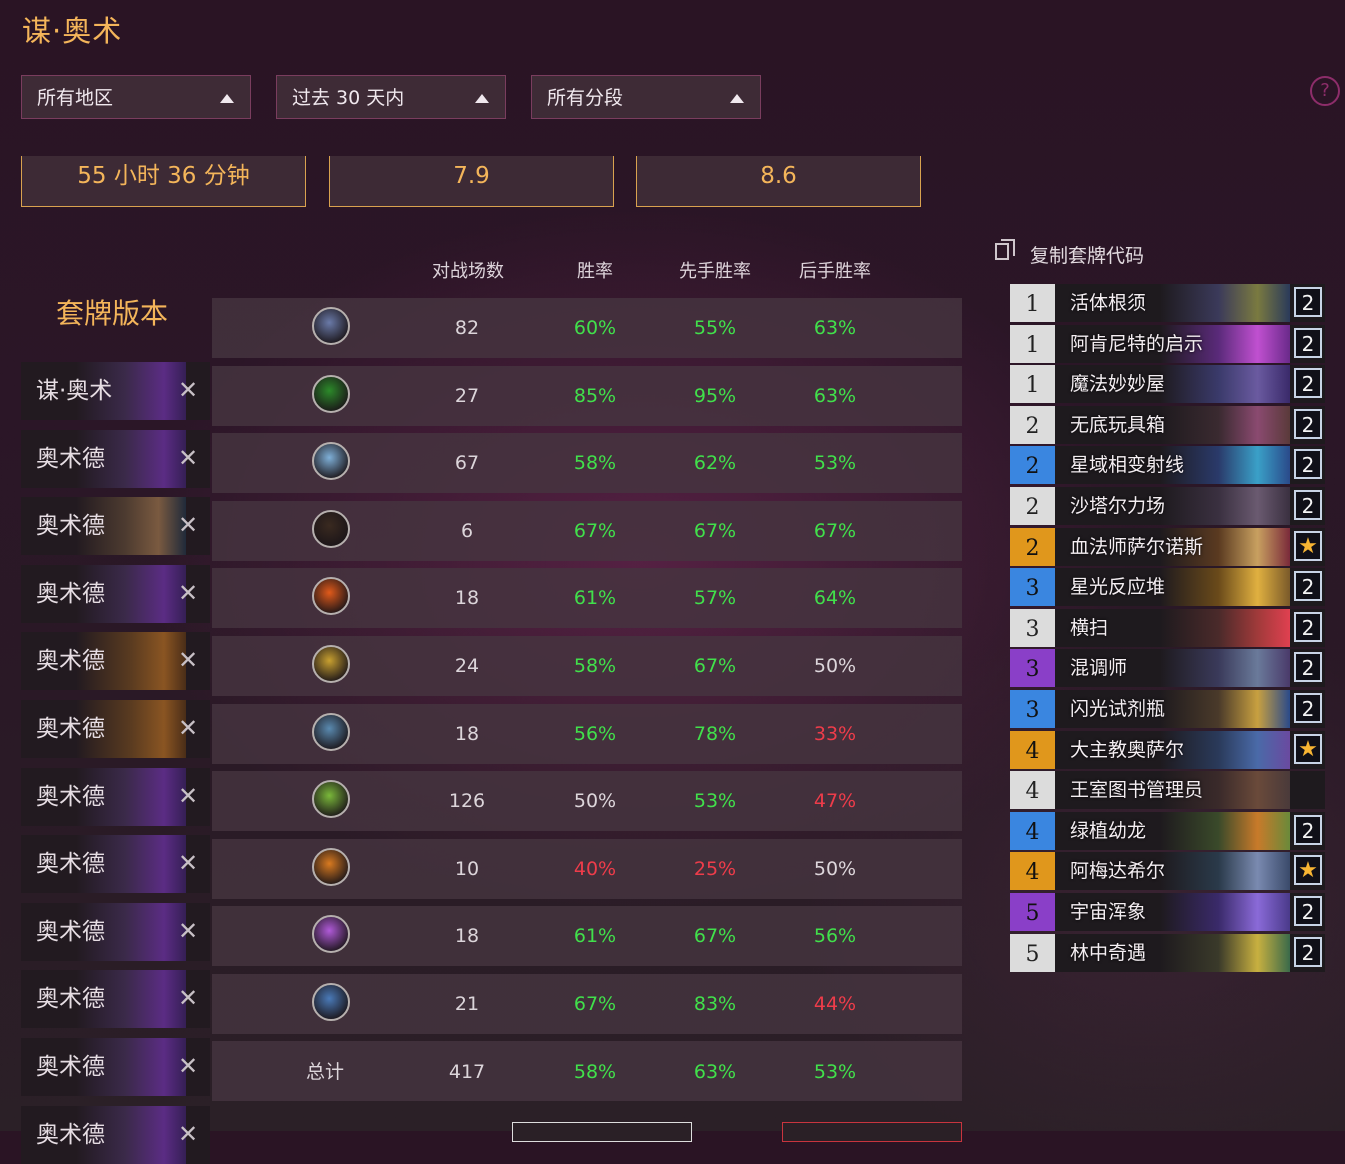  Describe the element at coordinates (1167, 912) in the screenshot. I see `card-list-item: 5 宇宙浑象 2` at that location.